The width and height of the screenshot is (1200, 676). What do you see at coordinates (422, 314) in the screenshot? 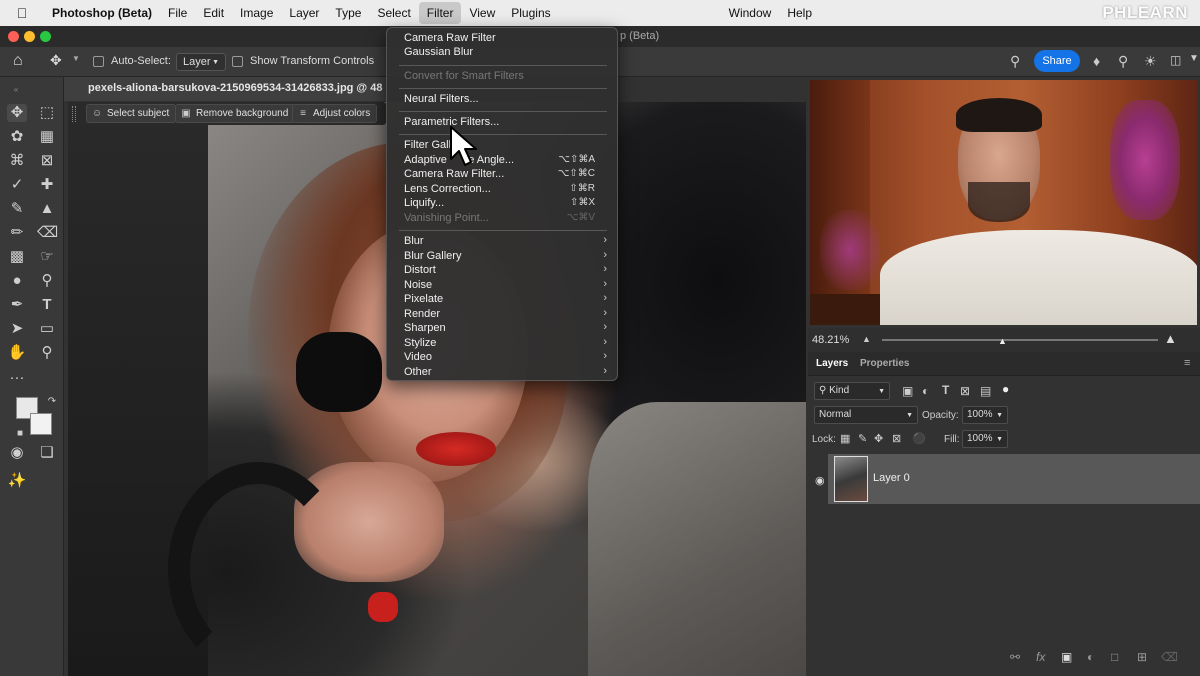
I see `submenu-render: Render` at bounding box center [422, 314].